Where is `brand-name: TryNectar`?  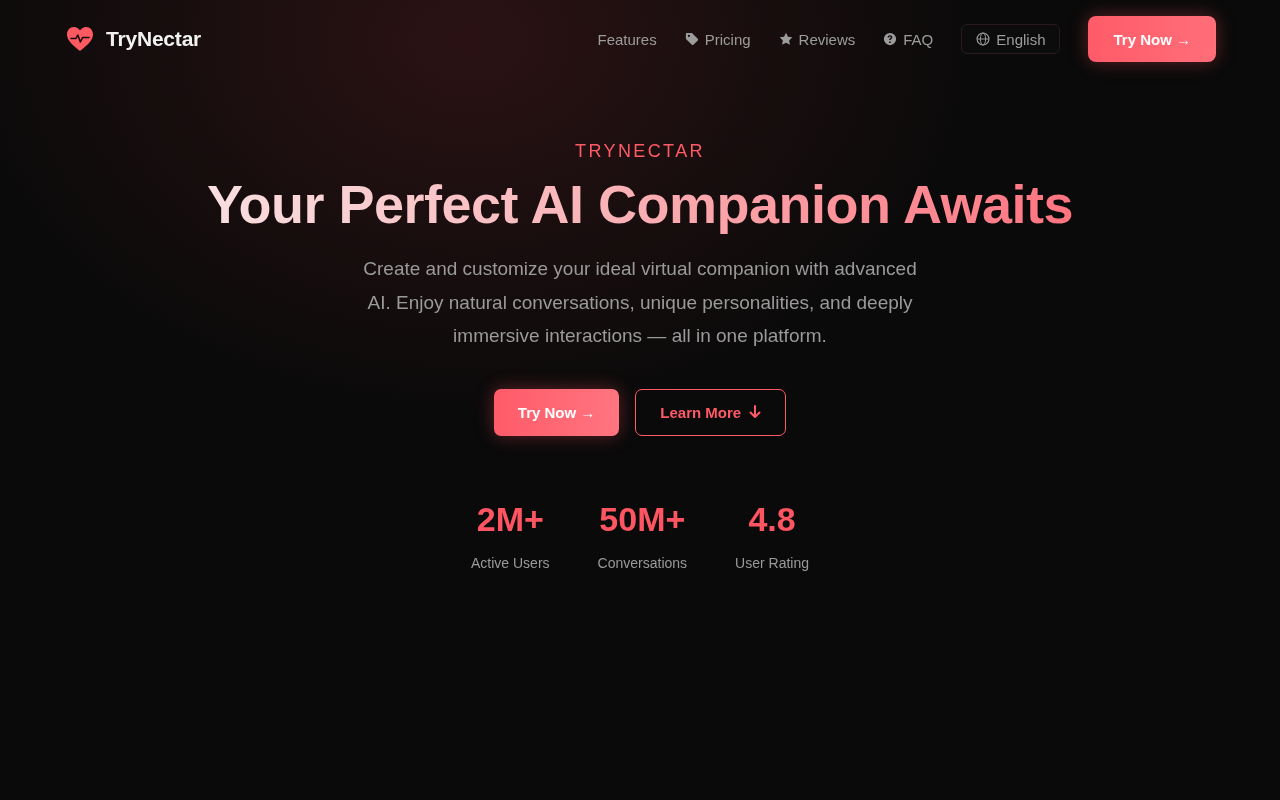 brand-name: TryNectar is located at coordinates (154, 39).